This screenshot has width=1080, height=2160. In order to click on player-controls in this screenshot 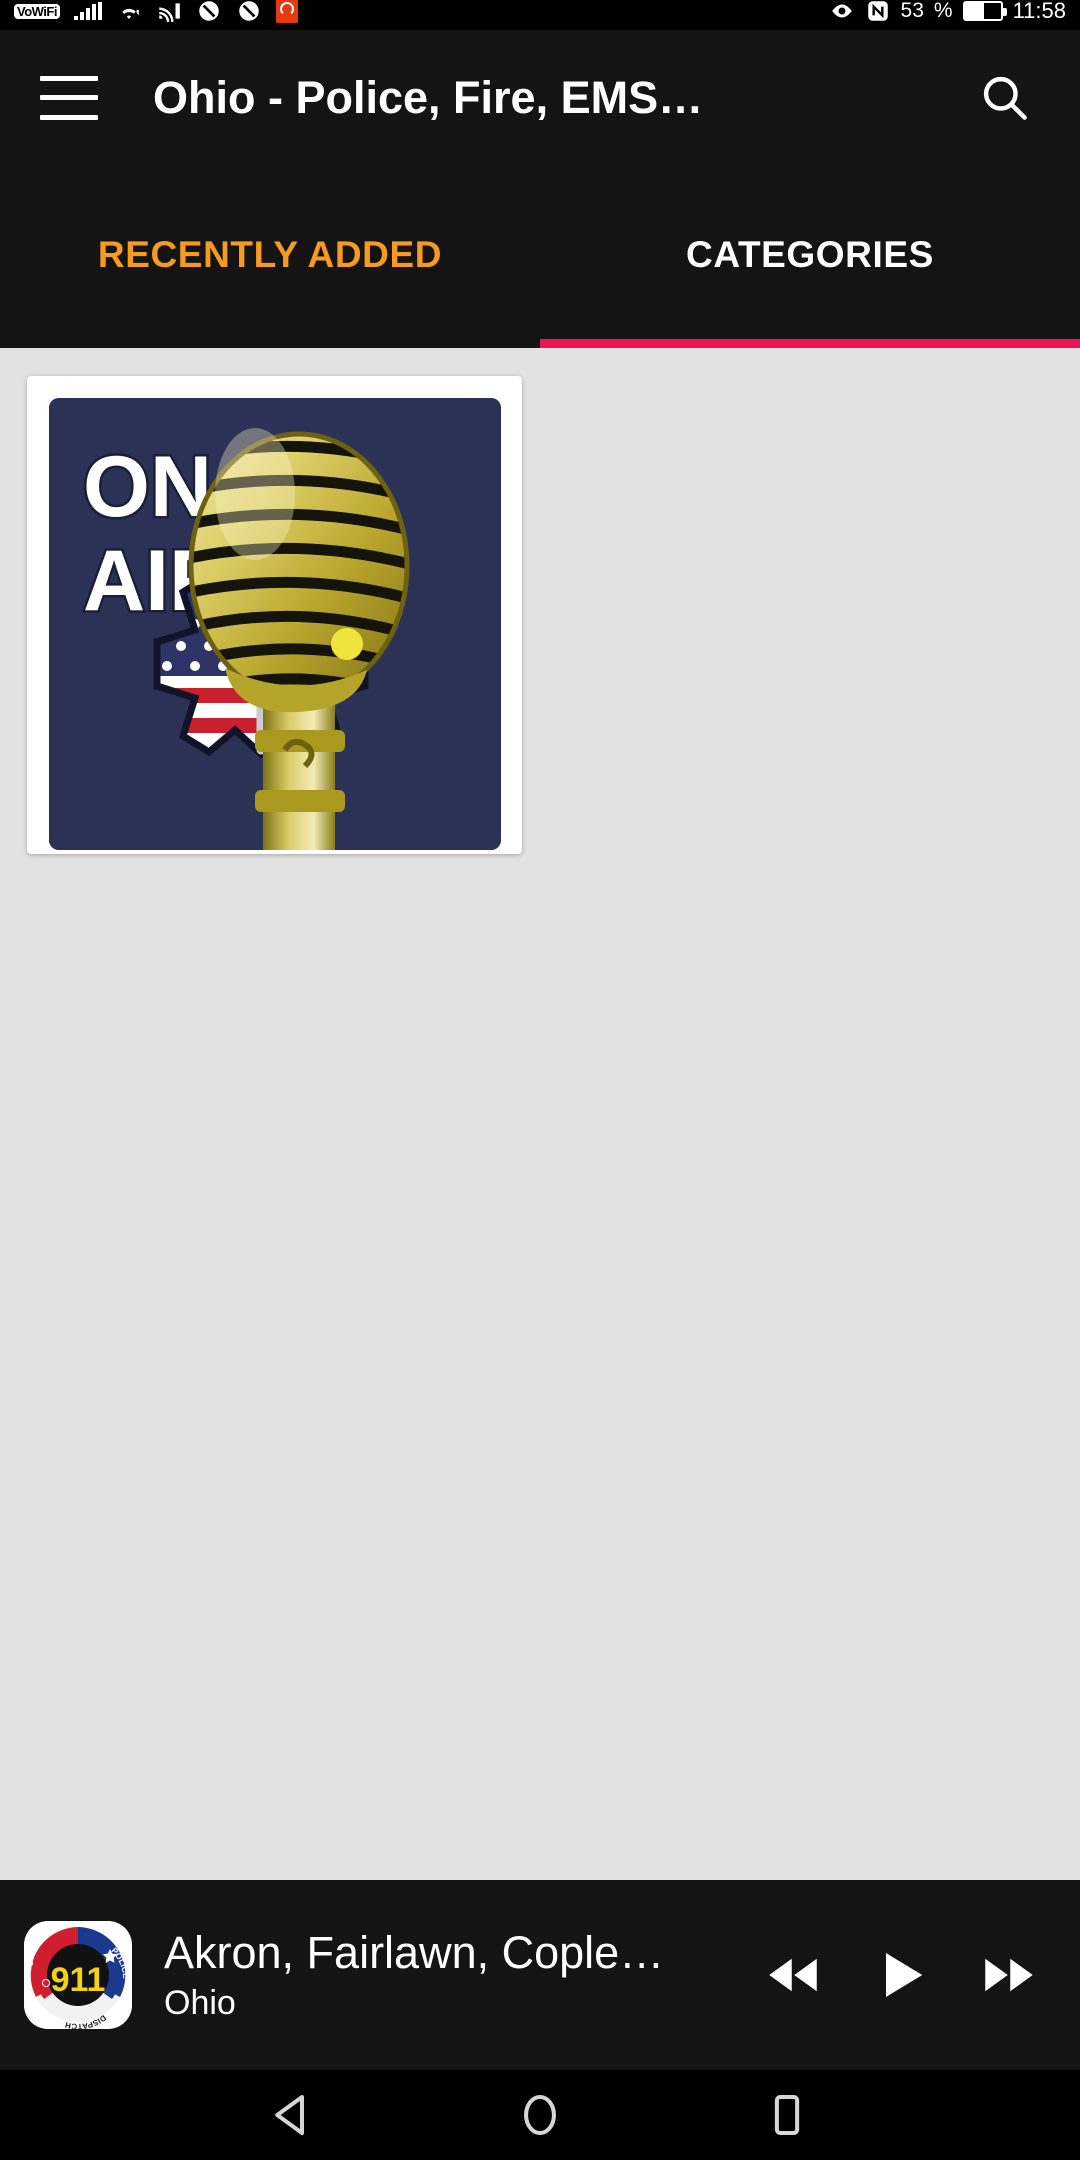, I will do `click(906, 1975)`.